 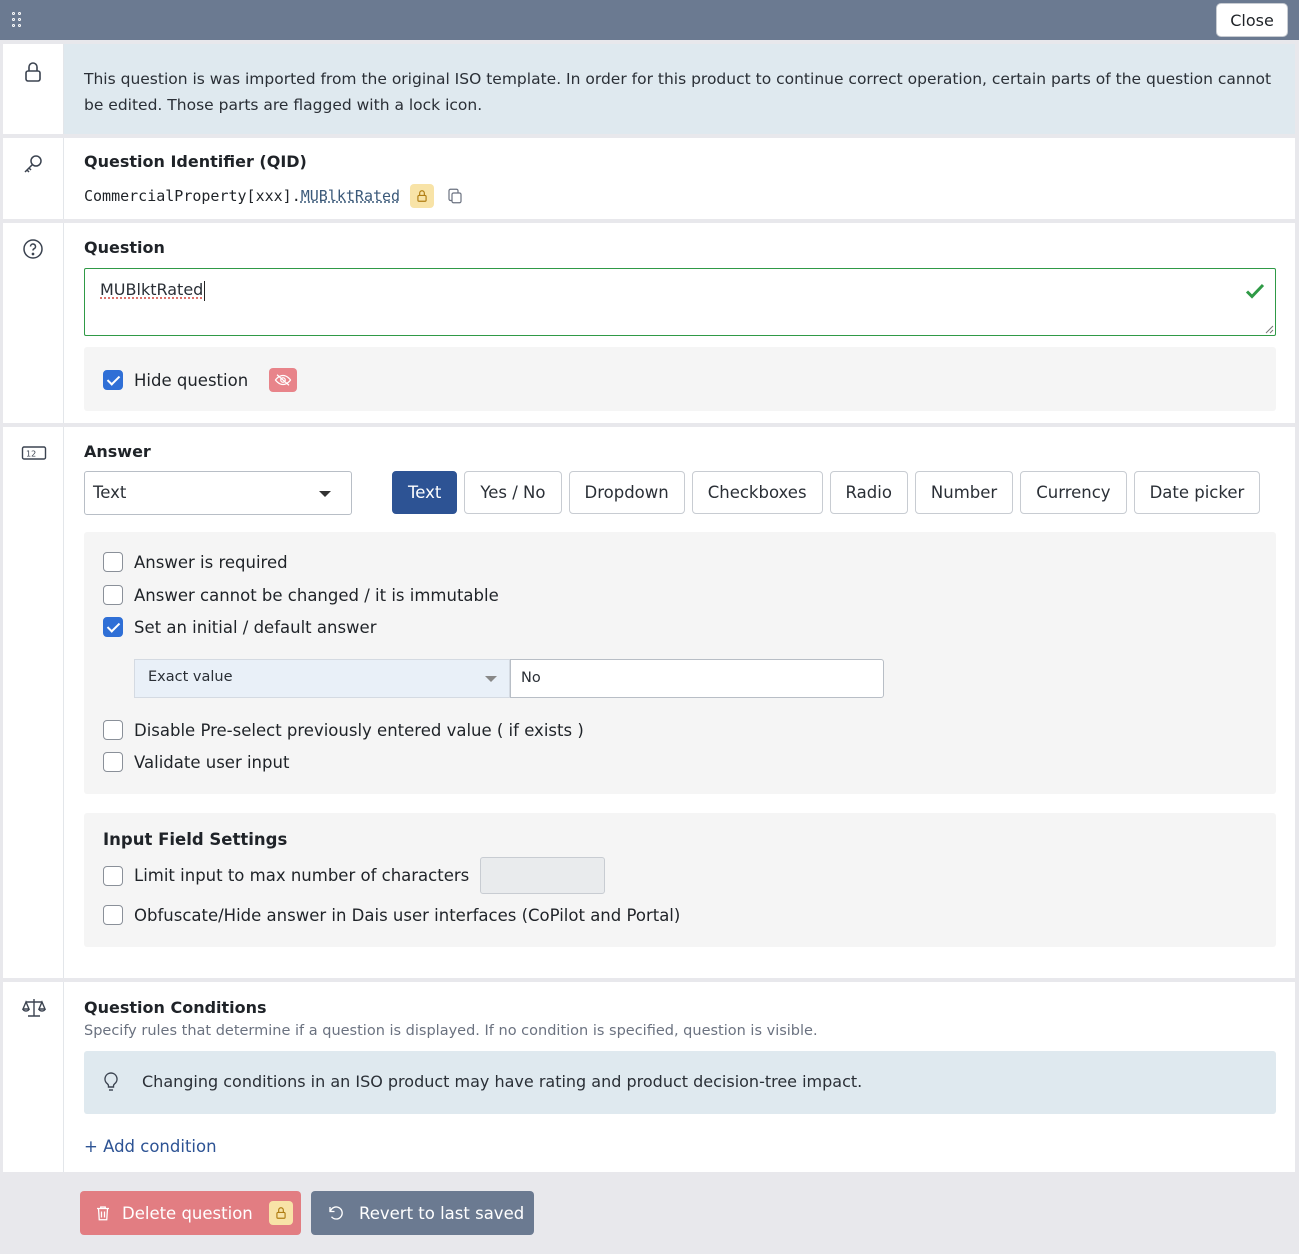 I want to click on hide-question-checkbox, so click(x=113, y=380).